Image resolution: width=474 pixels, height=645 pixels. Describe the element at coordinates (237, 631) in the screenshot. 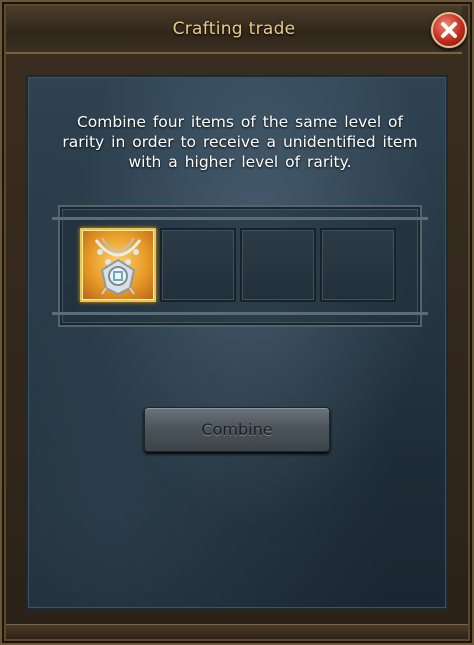

I see `window-bottom-border` at that location.